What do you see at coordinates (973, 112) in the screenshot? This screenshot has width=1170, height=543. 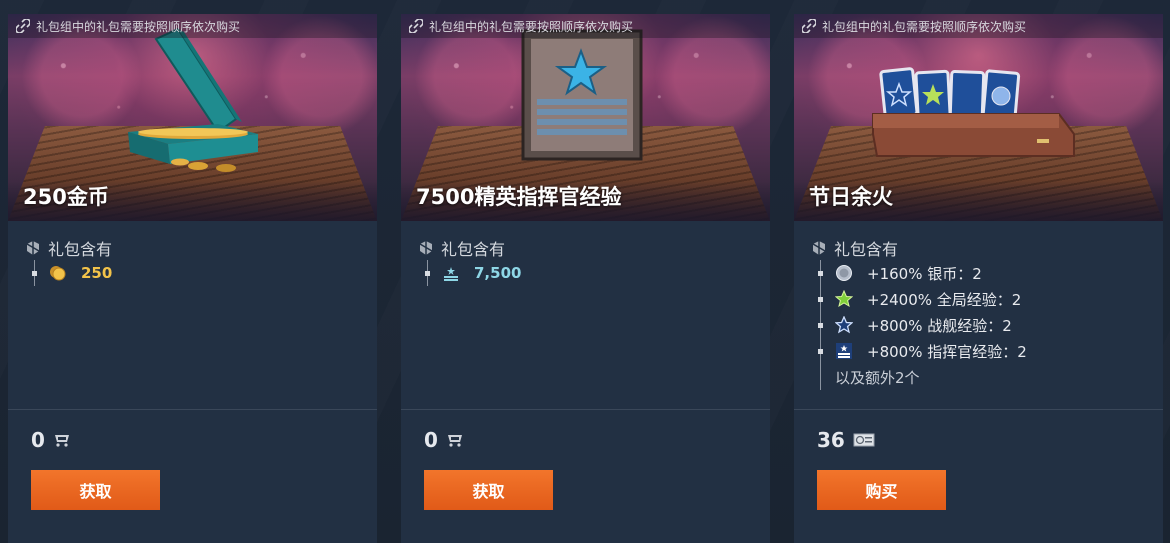 I see `camouflage-cards-box-image` at bounding box center [973, 112].